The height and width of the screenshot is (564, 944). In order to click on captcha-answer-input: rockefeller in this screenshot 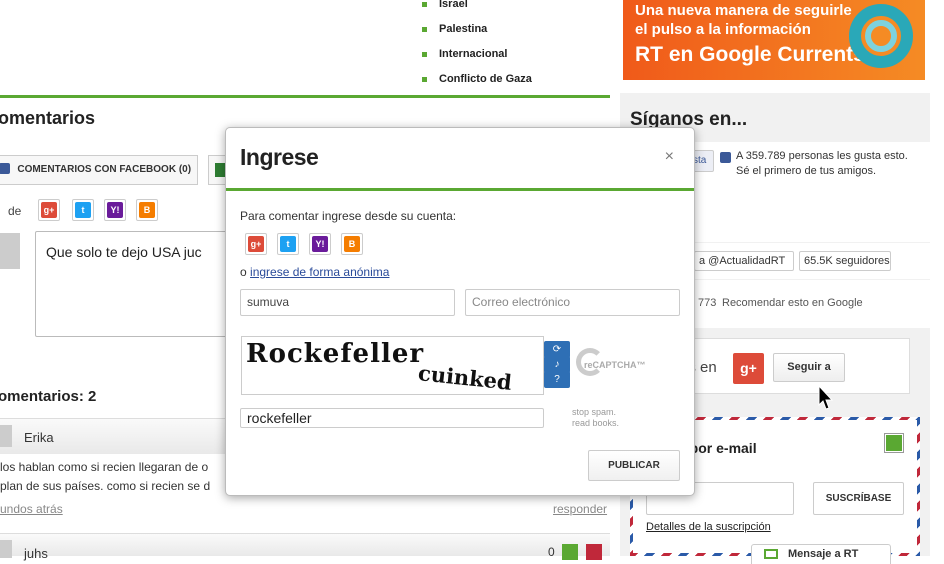, I will do `click(392, 418)`.